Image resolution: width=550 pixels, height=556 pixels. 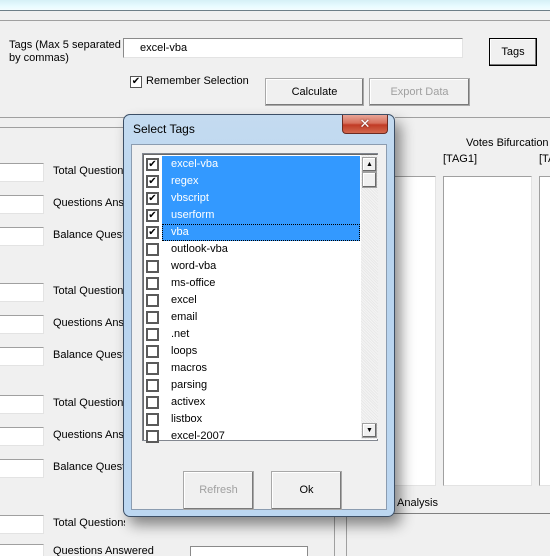 I want to click on tag-list-item: ✔ vba, so click(x=252, y=232).